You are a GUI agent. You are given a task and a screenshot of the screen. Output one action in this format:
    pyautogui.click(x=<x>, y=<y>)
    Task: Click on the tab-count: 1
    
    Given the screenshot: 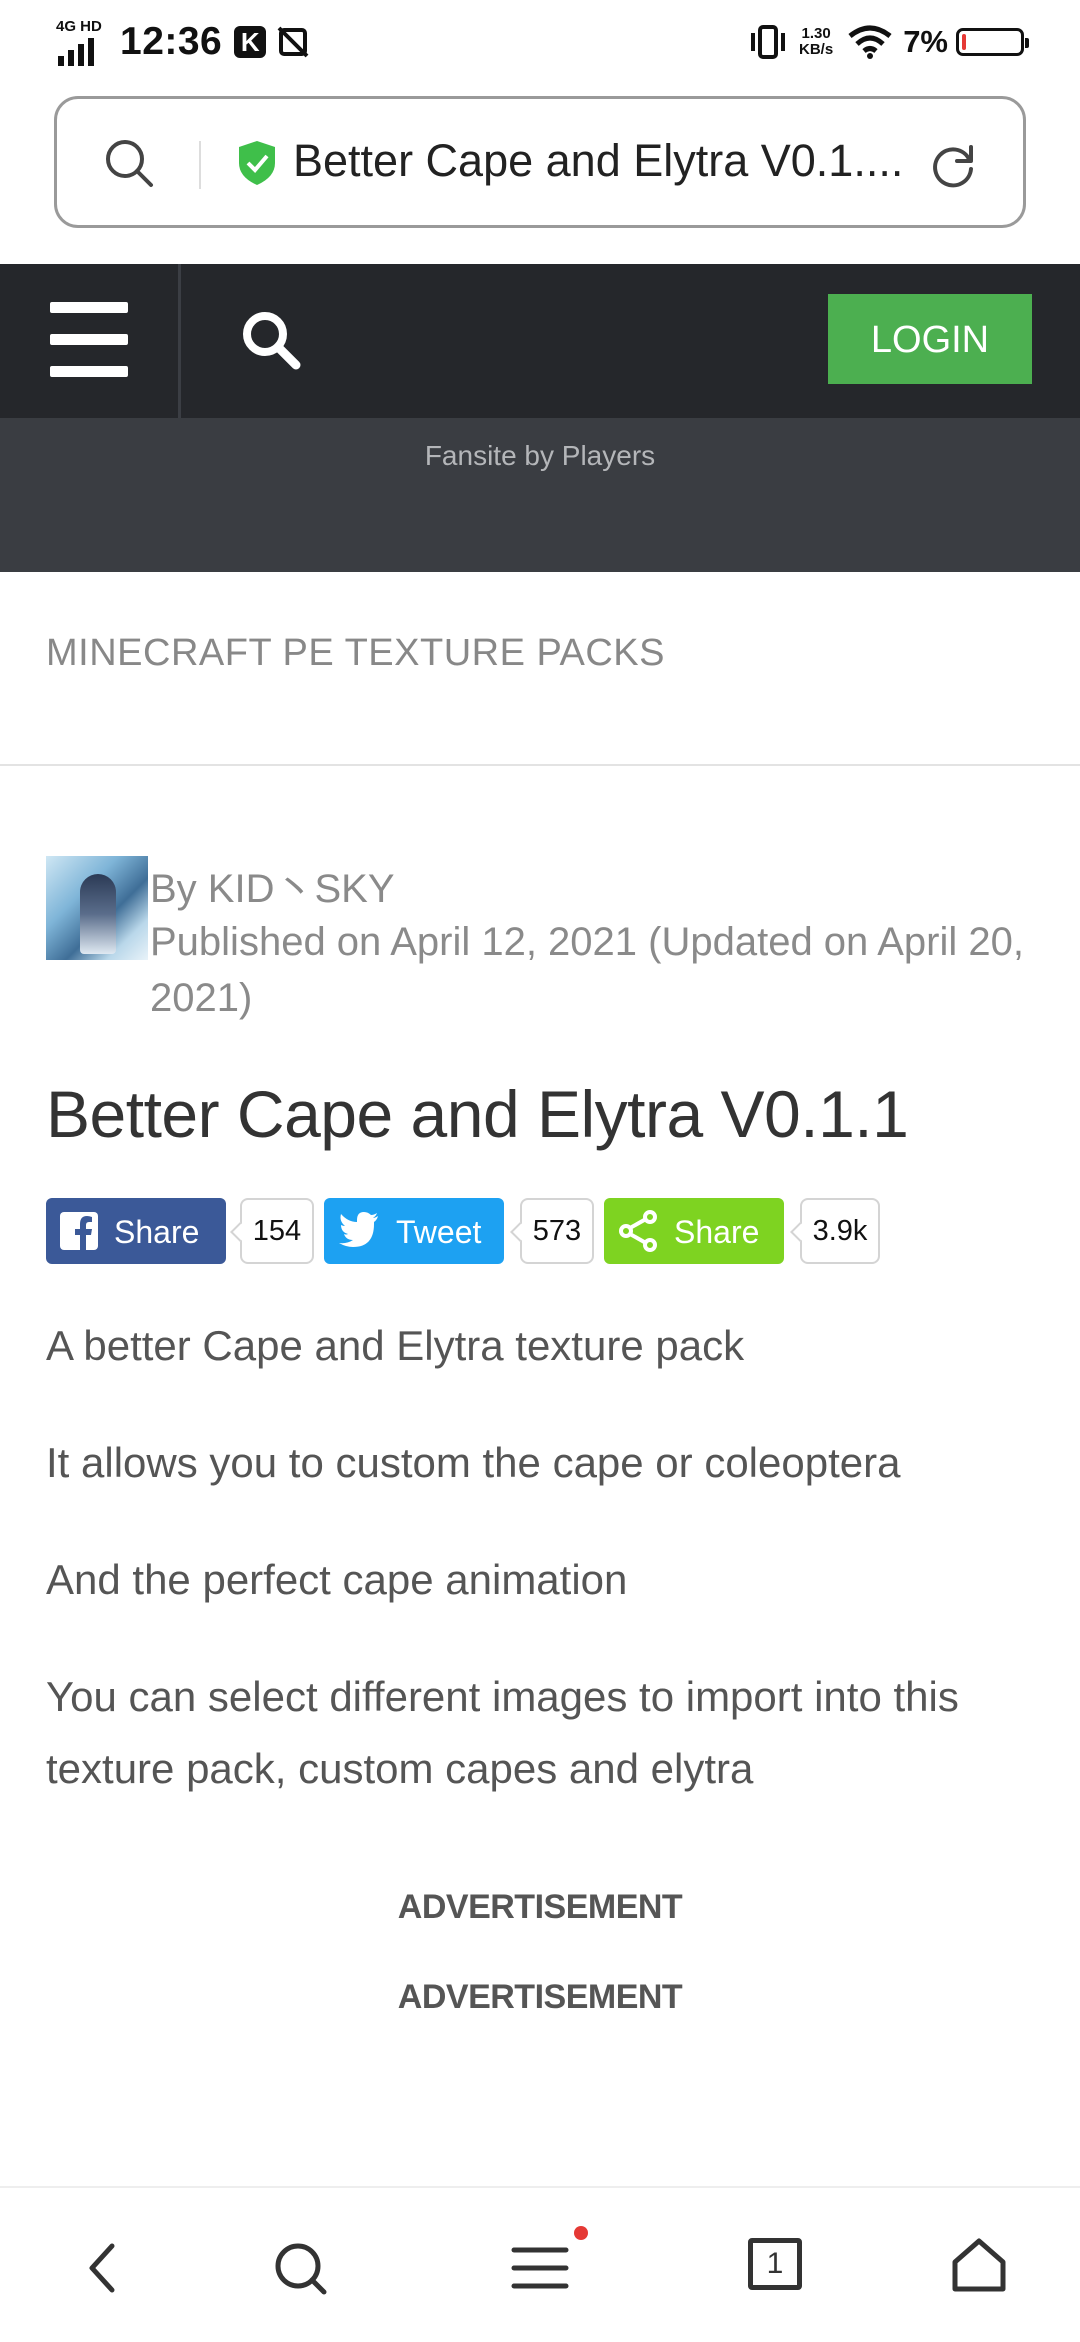 What is the action you would take?
    pyautogui.click(x=775, y=2263)
    